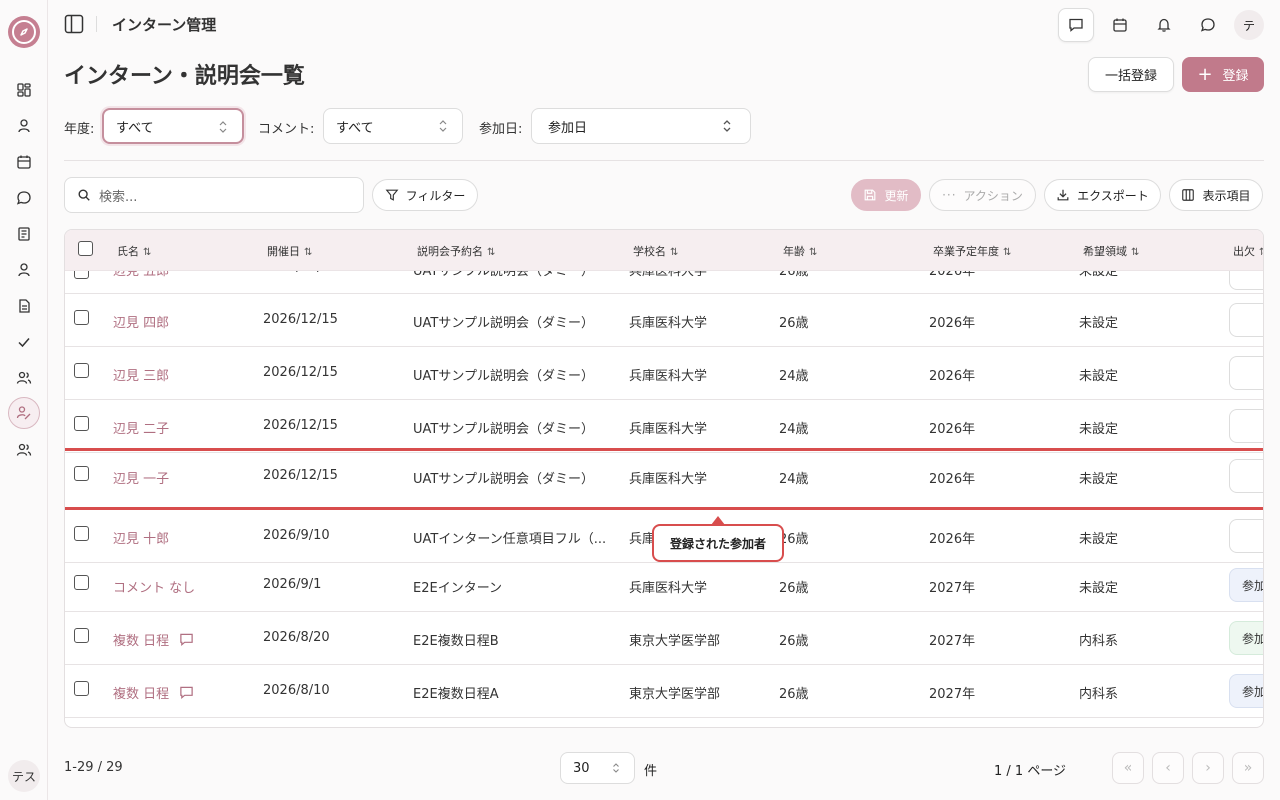  What do you see at coordinates (1099, 641) in the screenshot?
I see `row-area: 内科系` at bounding box center [1099, 641].